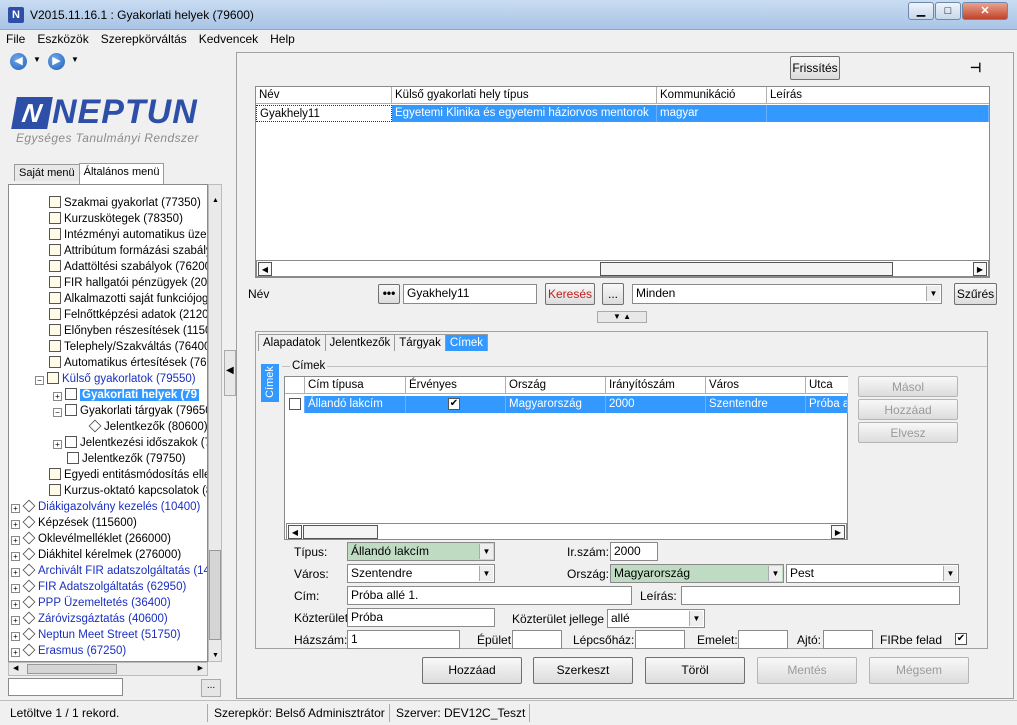  What do you see at coordinates (128, 299) in the screenshot?
I see `tree-item: Alkalmazotti saját funkciójogo` at bounding box center [128, 299].